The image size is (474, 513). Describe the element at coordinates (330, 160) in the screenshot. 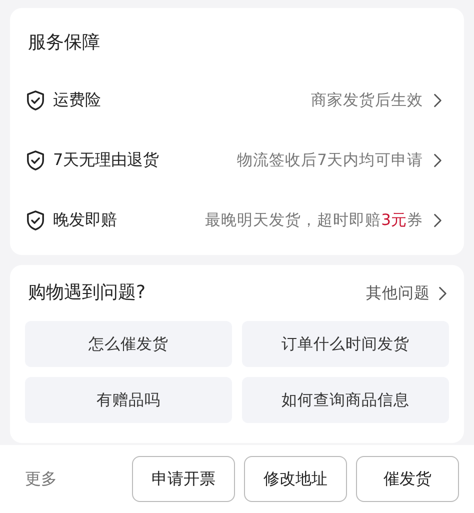

I see `service-detail: 物流签收后7天内均可申请` at that location.